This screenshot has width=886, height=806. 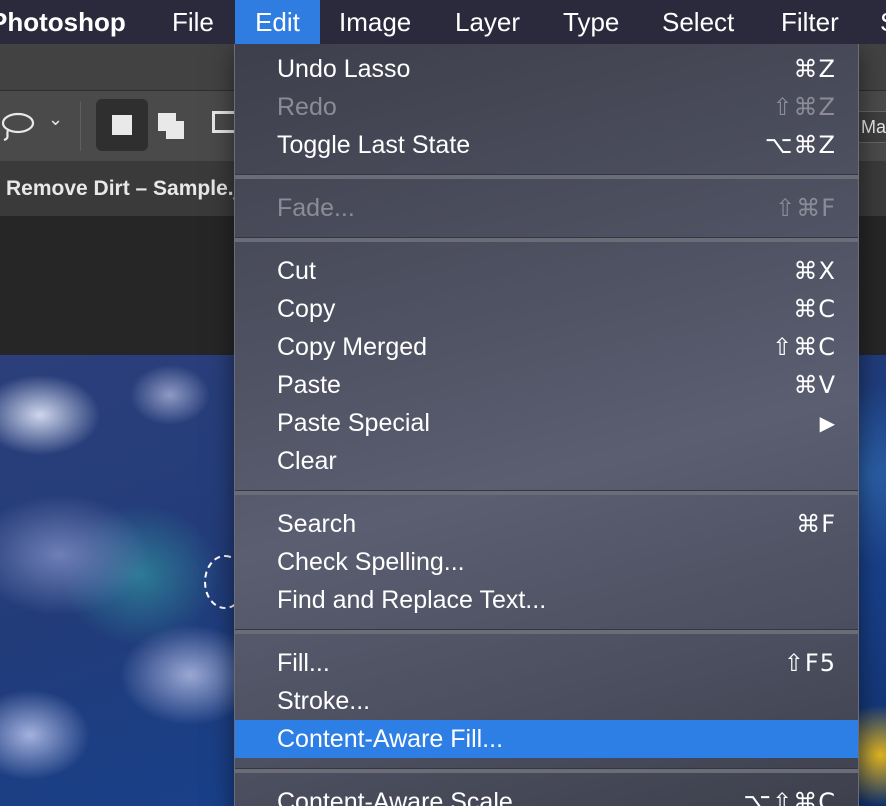 What do you see at coordinates (63, 22) in the screenshot?
I see `app-menu: Photoshop` at bounding box center [63, 22].